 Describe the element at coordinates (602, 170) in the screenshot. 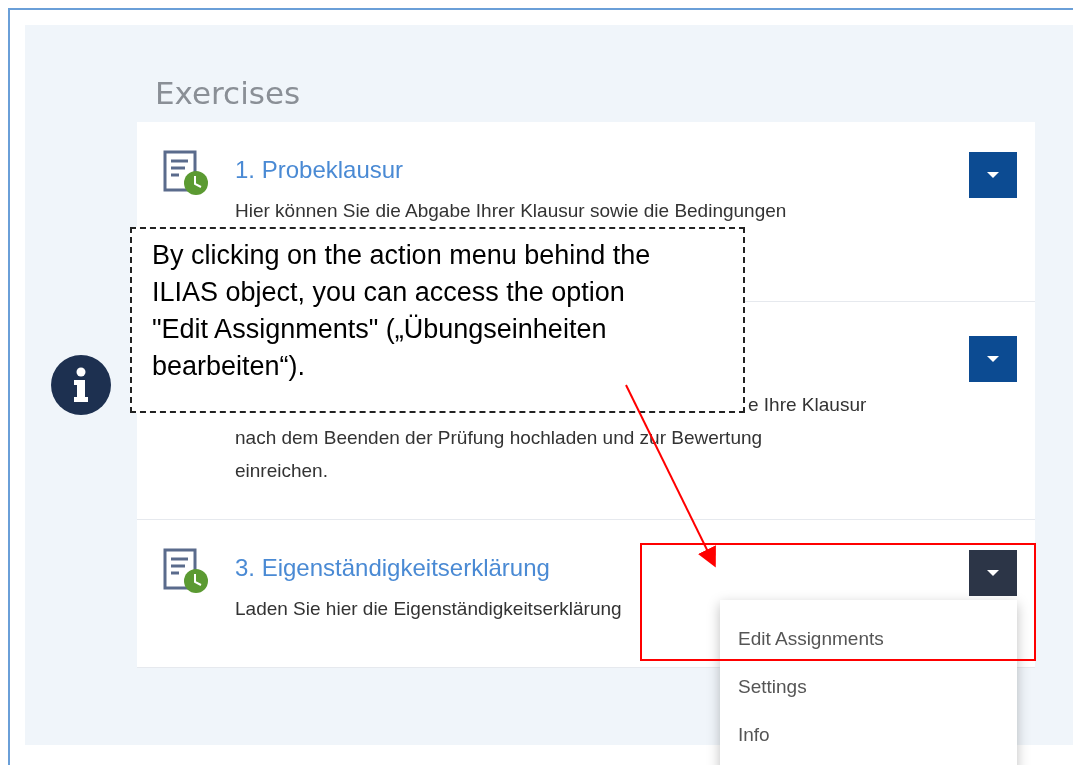

I see `exercise-title-link: 1. Probeklausur` at that location.